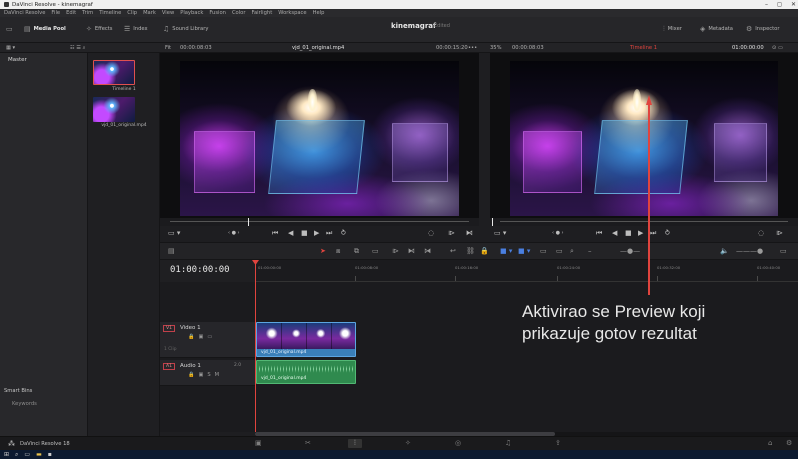  I want to click on program-view-icon: ▭ ▾, so click(500, 233).